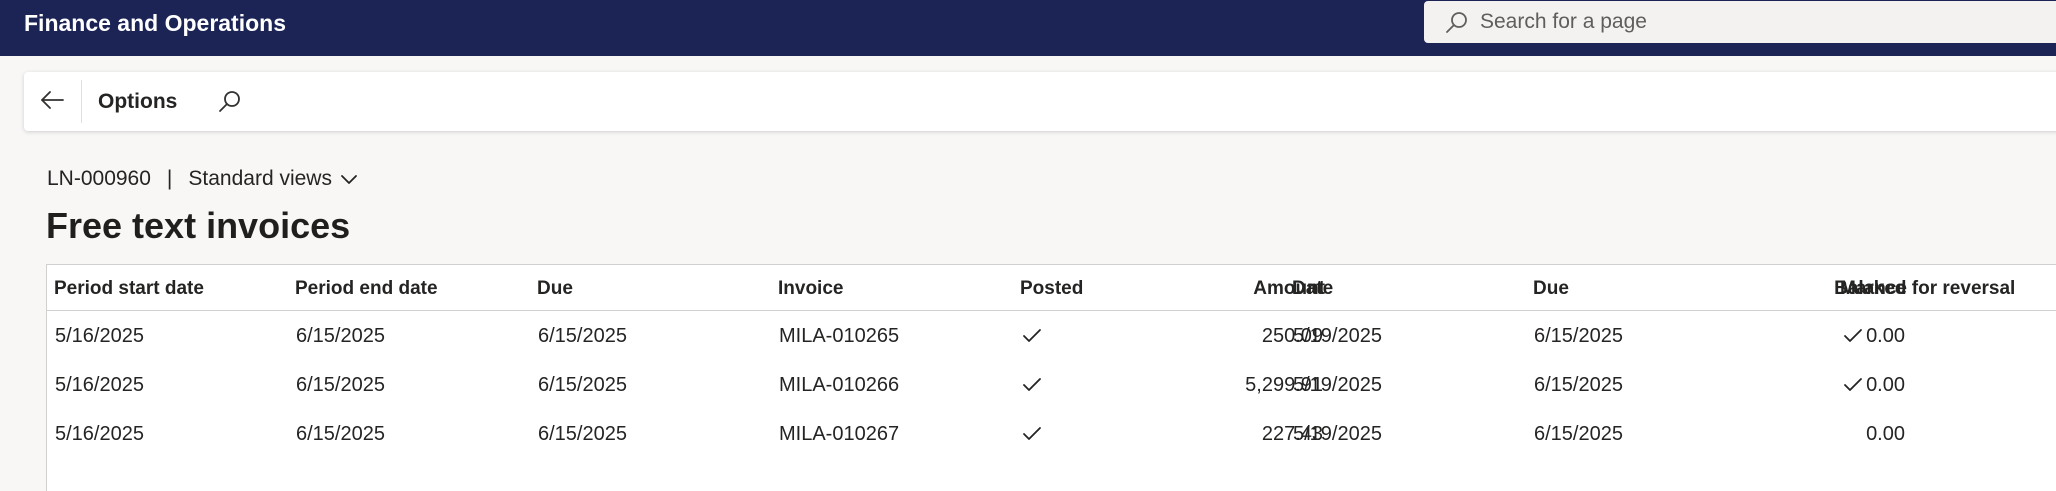 Image resolution: width=2056 pixels, height=491 pixels. I want to click on page-search-box, so click(1740, 22).